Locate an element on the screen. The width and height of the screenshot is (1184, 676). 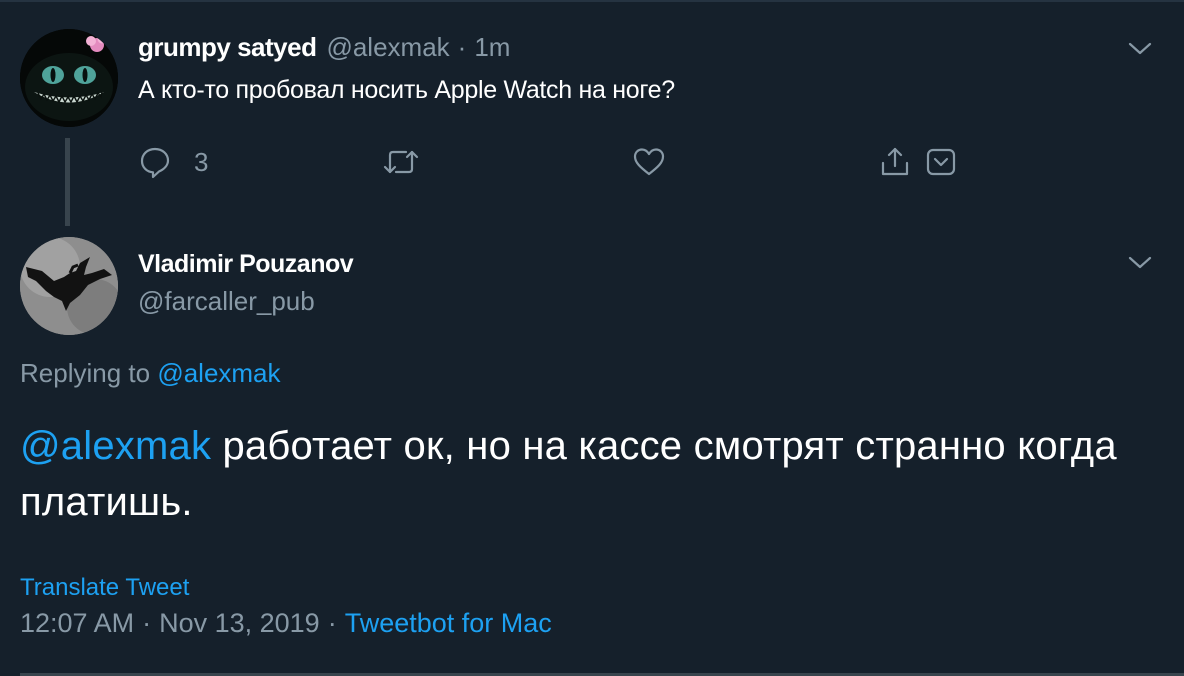
retweet-icon is located at coordinates (401, 162).